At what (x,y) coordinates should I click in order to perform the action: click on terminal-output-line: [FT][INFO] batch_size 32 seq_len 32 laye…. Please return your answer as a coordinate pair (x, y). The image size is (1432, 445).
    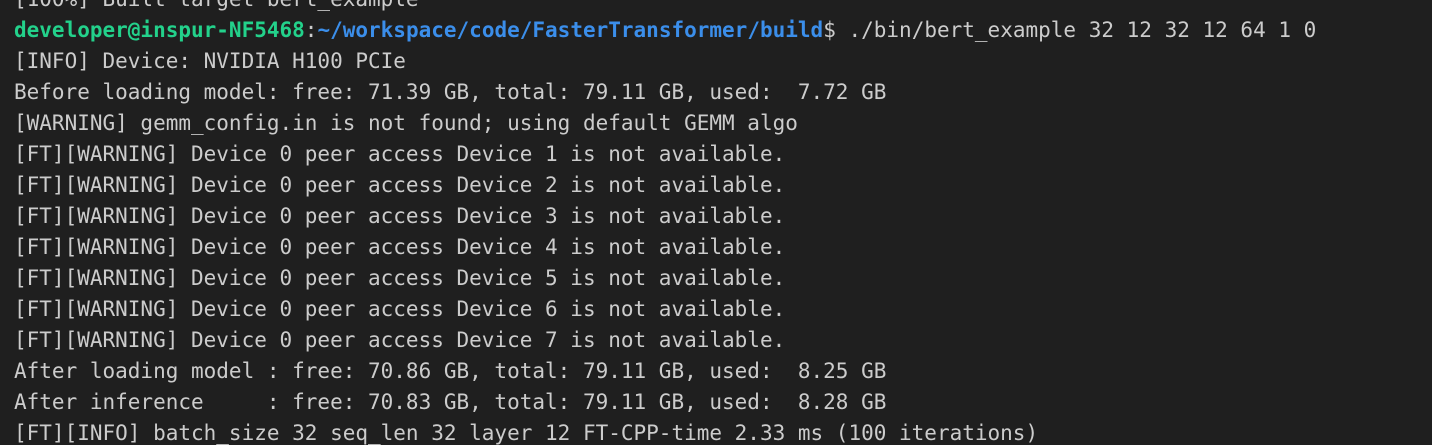
    Looking at the image, I should click on (526, 433).